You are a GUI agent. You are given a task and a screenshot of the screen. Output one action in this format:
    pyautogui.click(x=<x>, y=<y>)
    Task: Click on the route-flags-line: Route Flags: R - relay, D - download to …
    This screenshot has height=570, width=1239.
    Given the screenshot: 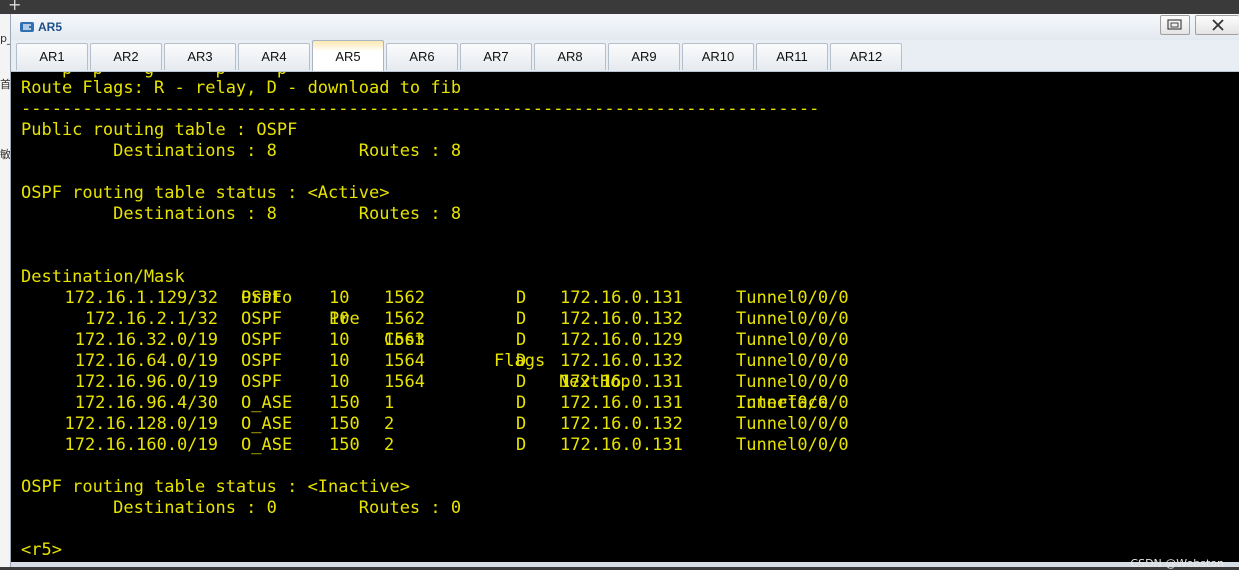 What is the action you would take?
    pyautogui.click(x=241, y=88)
    